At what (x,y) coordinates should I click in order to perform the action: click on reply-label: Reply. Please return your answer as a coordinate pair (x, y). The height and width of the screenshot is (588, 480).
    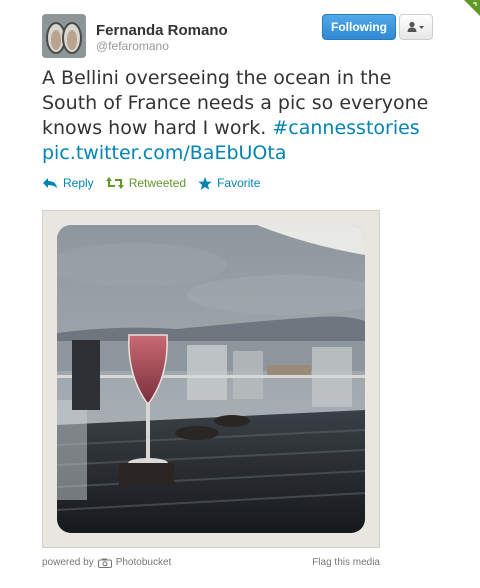
    Looking at the image, I should click on (78, 183).